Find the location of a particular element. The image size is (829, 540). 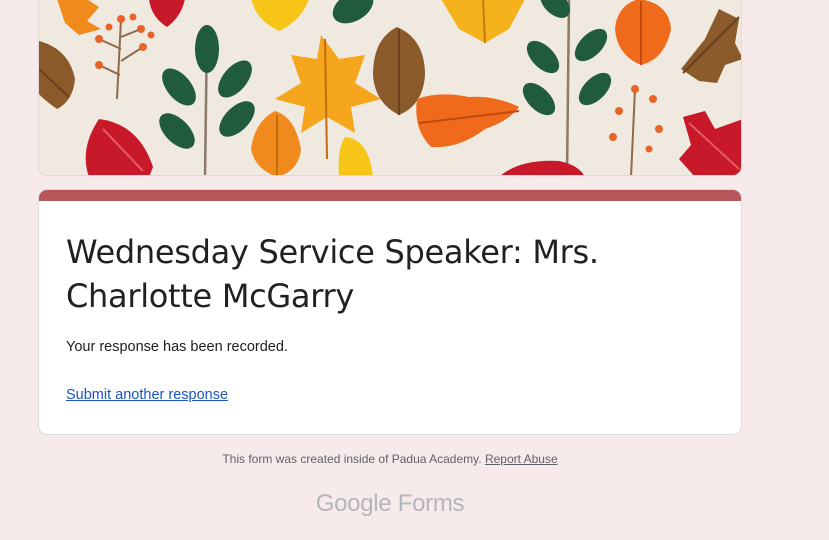

google-forms-logo: Google Forms is located at coordinates (390, 504).